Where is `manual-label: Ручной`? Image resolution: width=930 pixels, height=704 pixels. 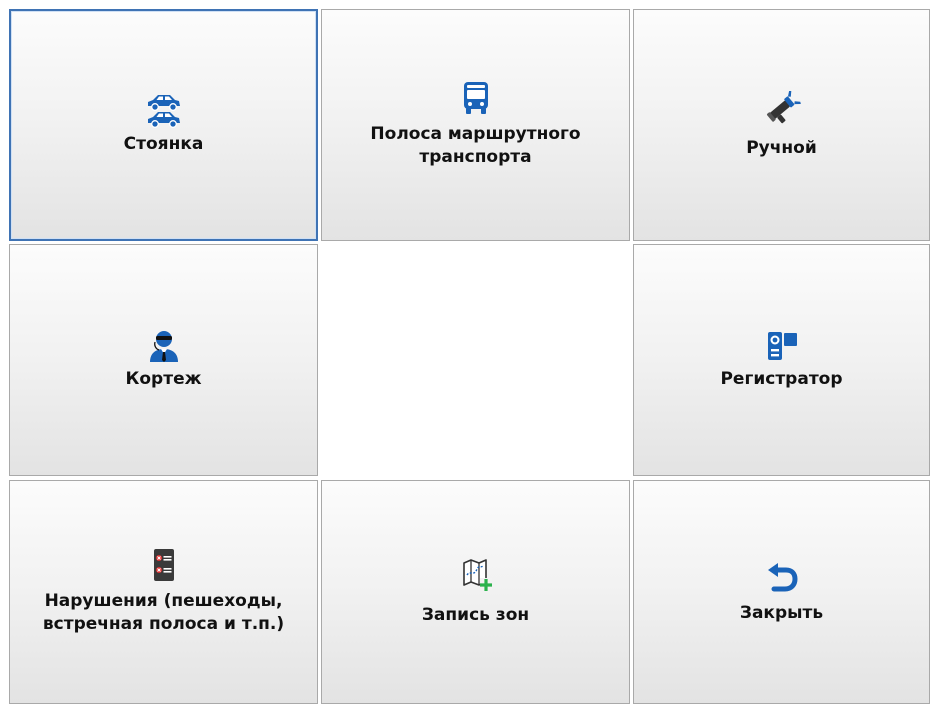
manual-label: Ручной is located at coordinates (781, 147).